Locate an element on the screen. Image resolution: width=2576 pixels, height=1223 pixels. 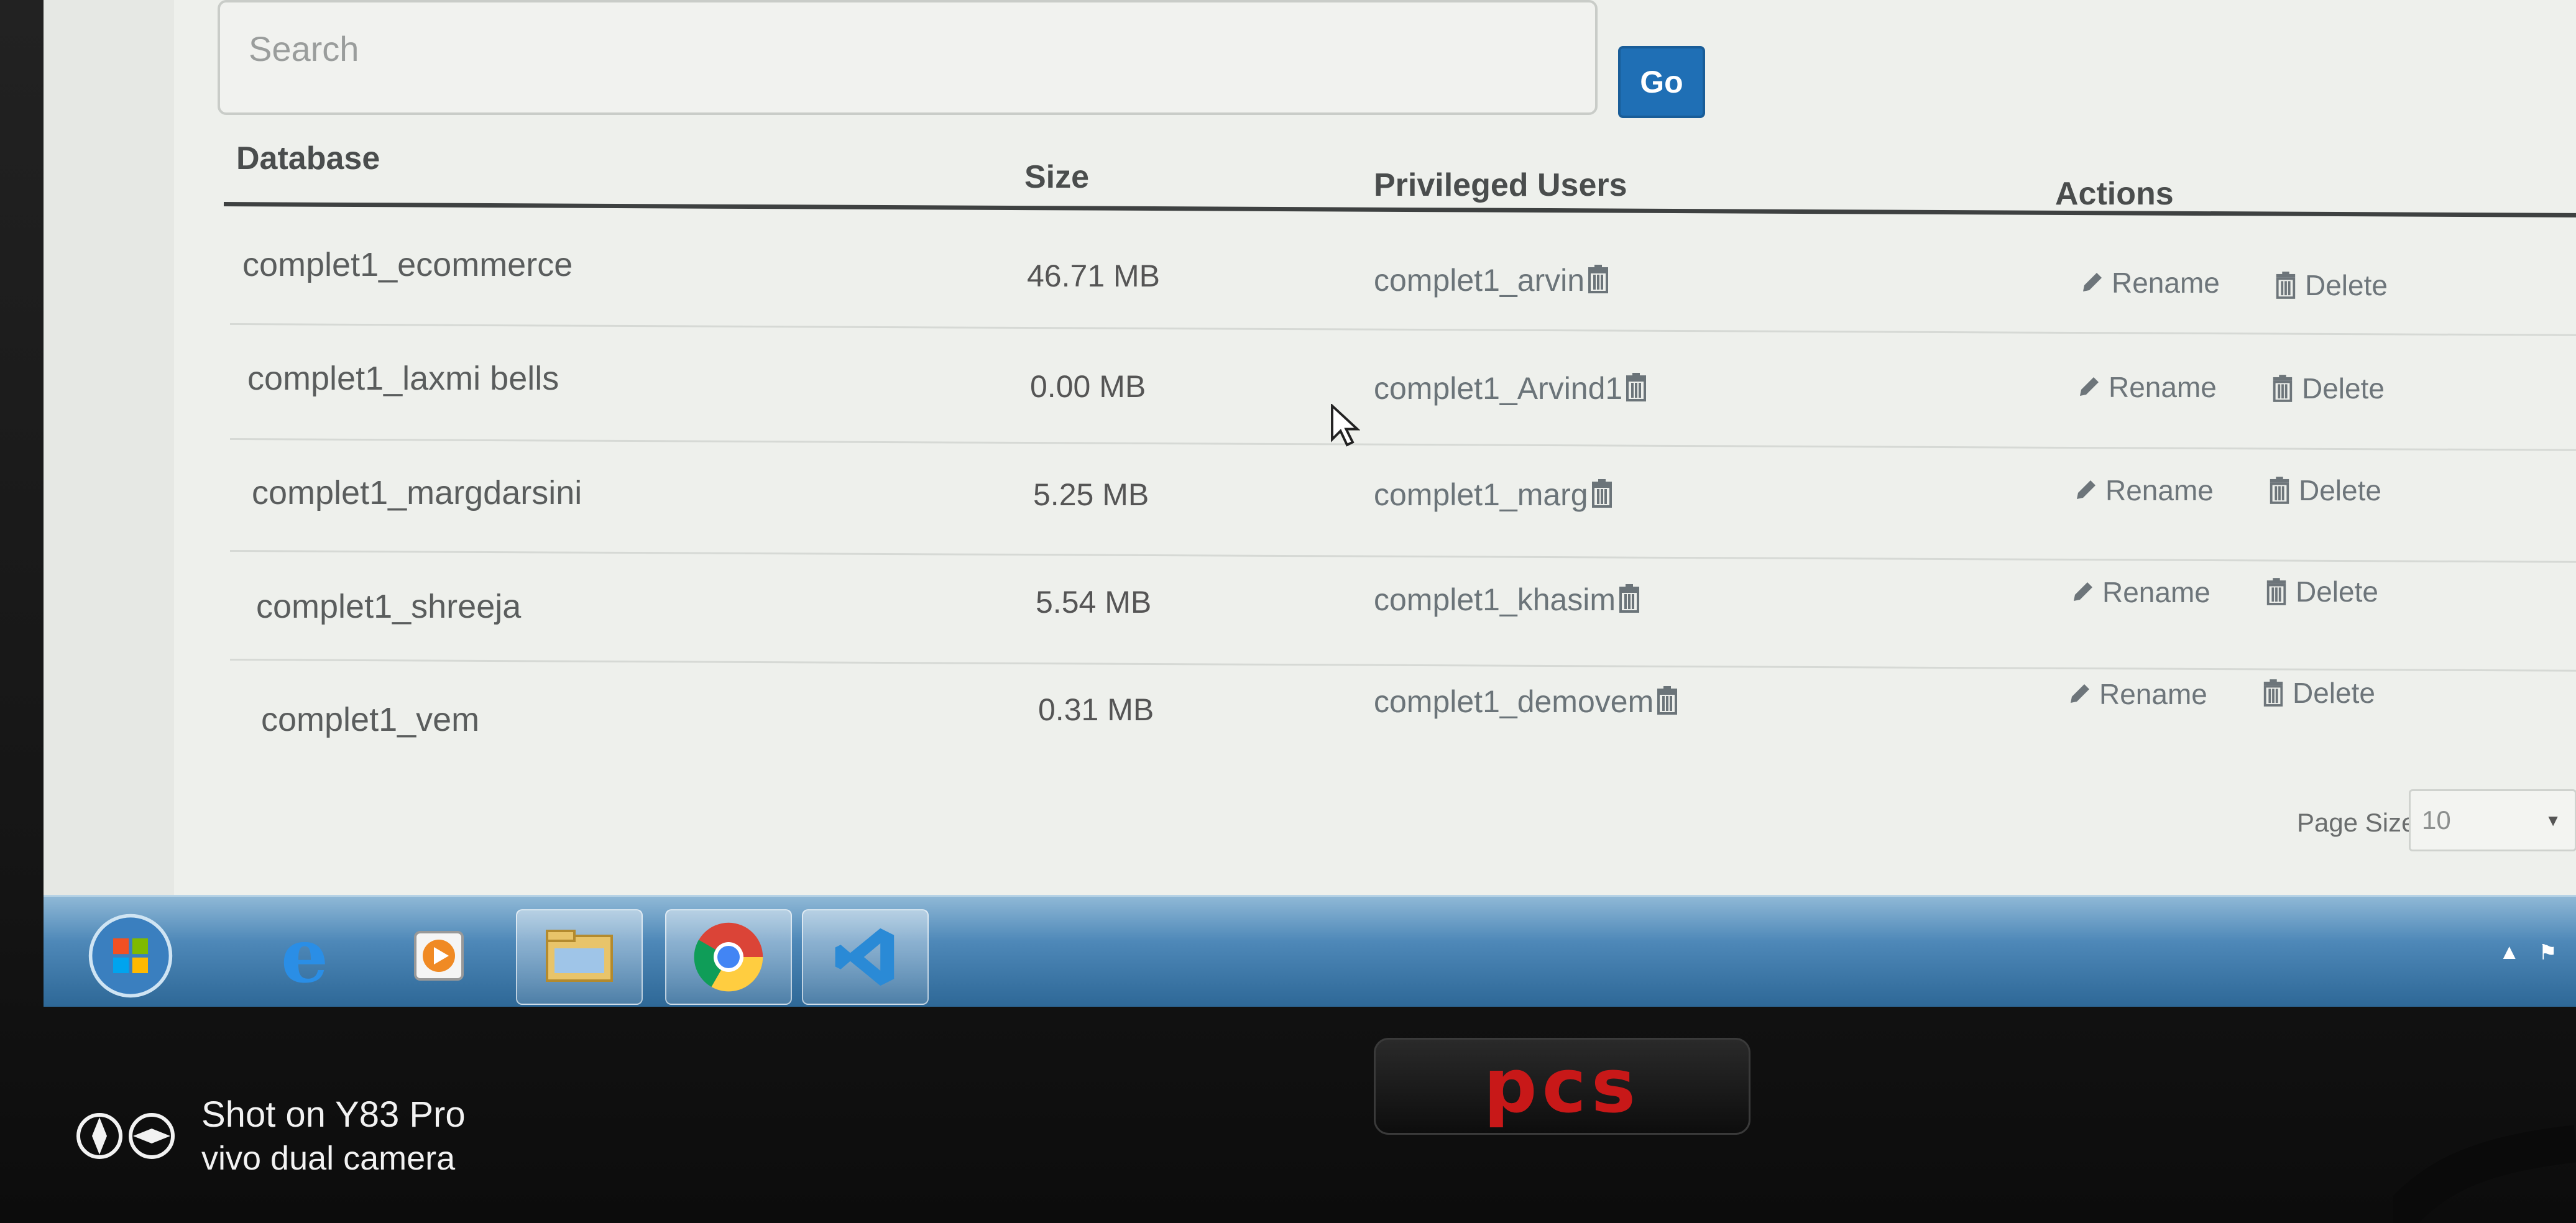
page-size-label: Page Size is located at coordinates (2356, 822).